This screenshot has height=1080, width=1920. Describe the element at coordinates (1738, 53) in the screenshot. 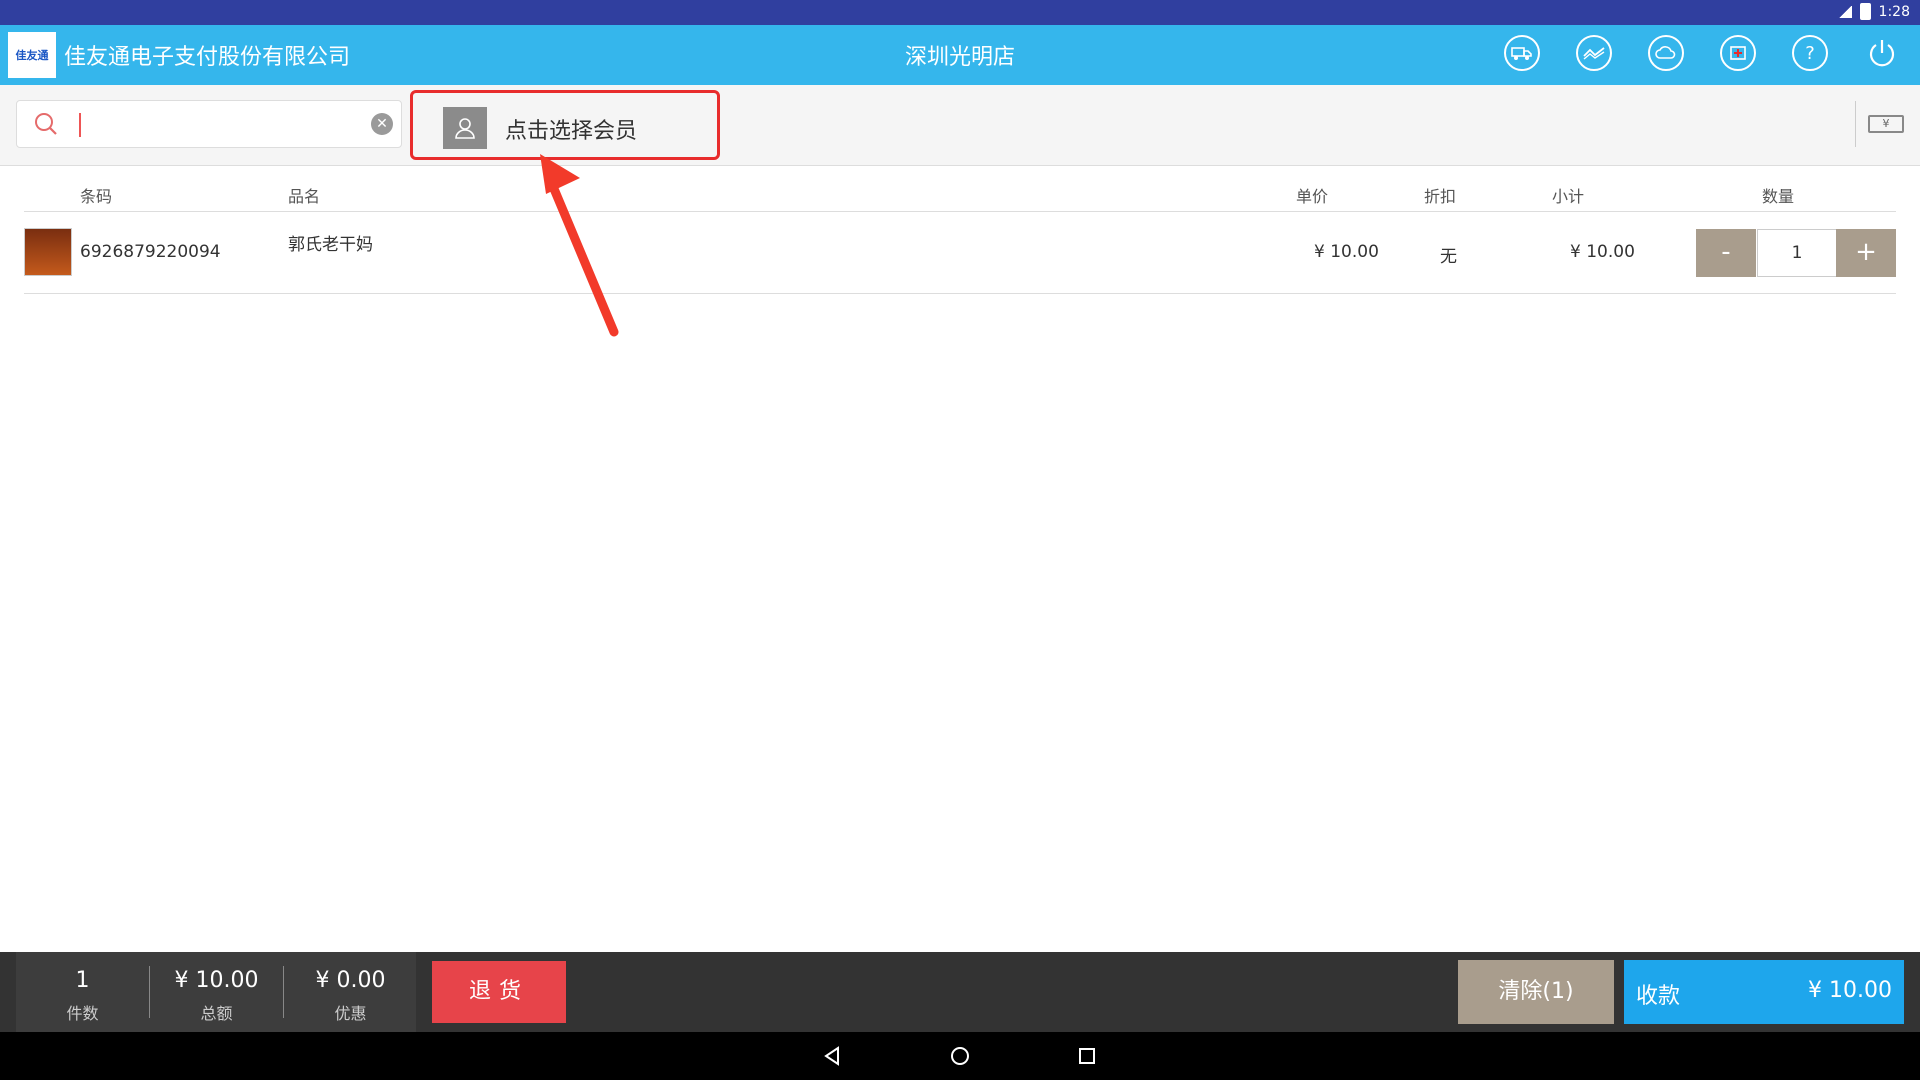

I see `medical-icon` at that location.